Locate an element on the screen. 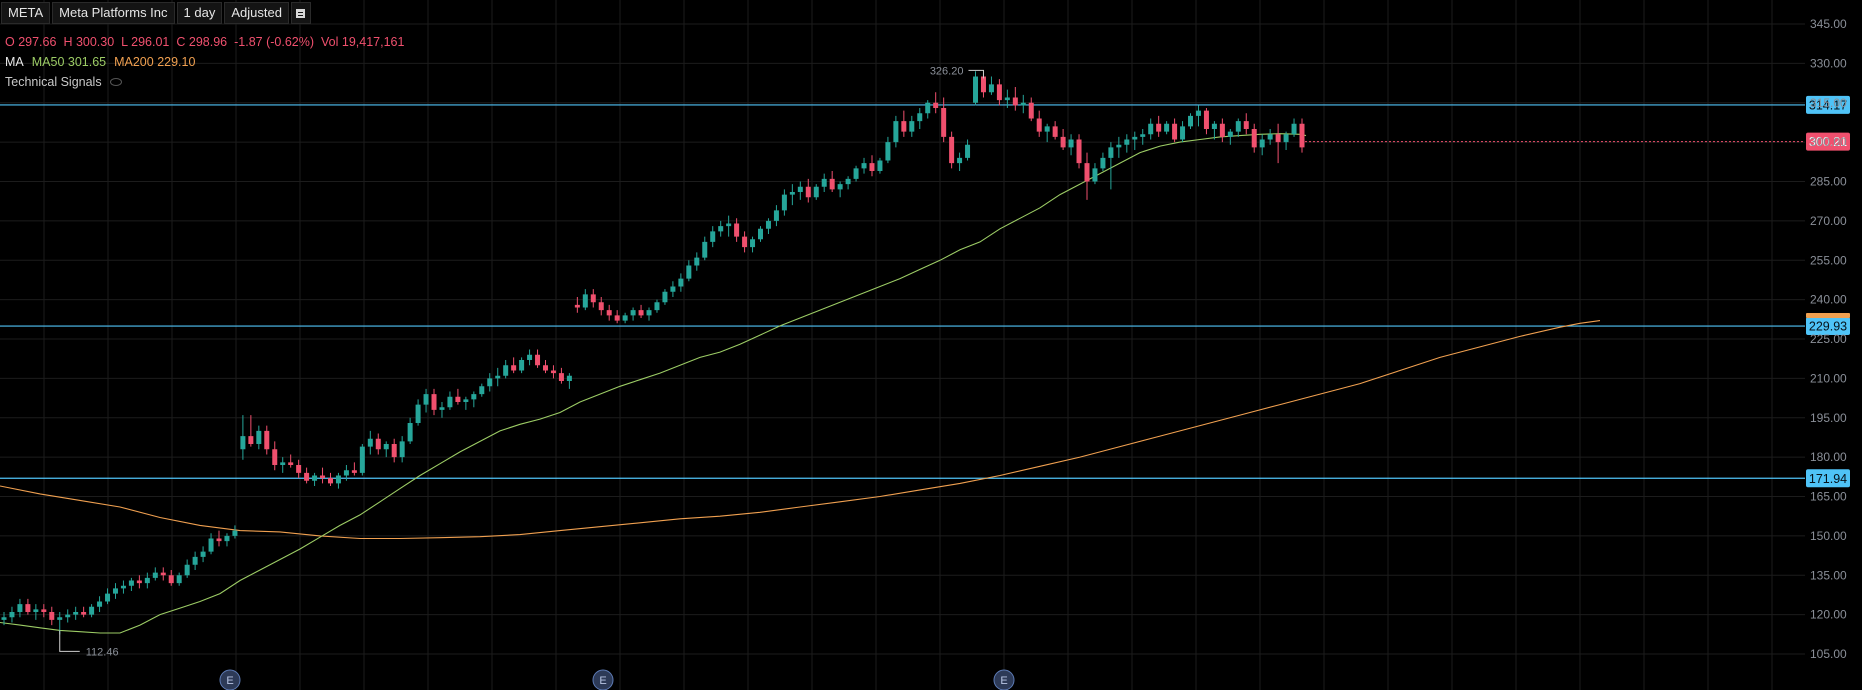  ma200-tag is located at coordinates (1828, 316).